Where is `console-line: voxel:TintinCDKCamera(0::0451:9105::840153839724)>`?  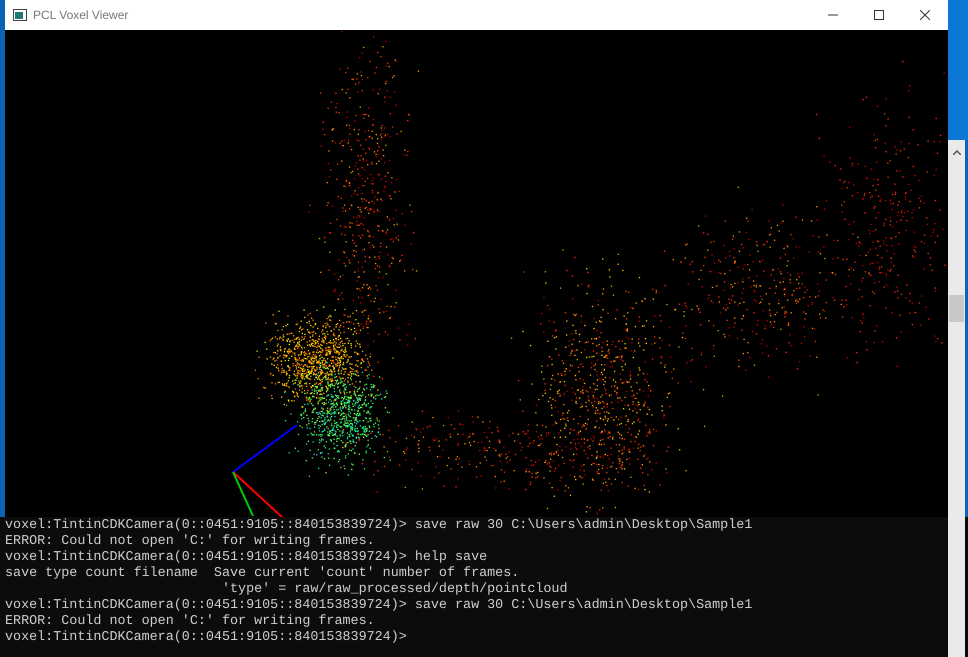 console-line: voxel:TintinCDKCamera(0::0451:9105::840153839724)> is located at coordinates (206, 638).